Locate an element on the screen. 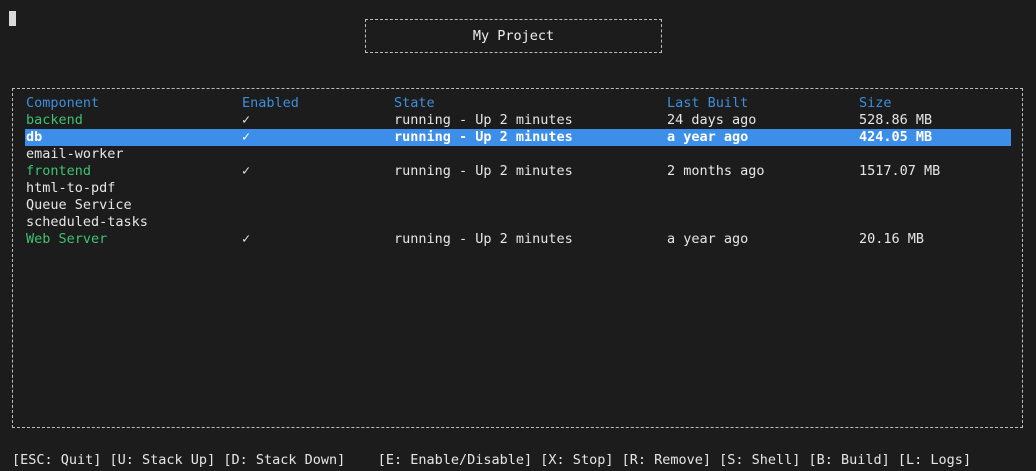 Image resolution: width=1036 pixels, height=471 pixels. component-last-built: 2 months ago is located at coordinates (716, 171).